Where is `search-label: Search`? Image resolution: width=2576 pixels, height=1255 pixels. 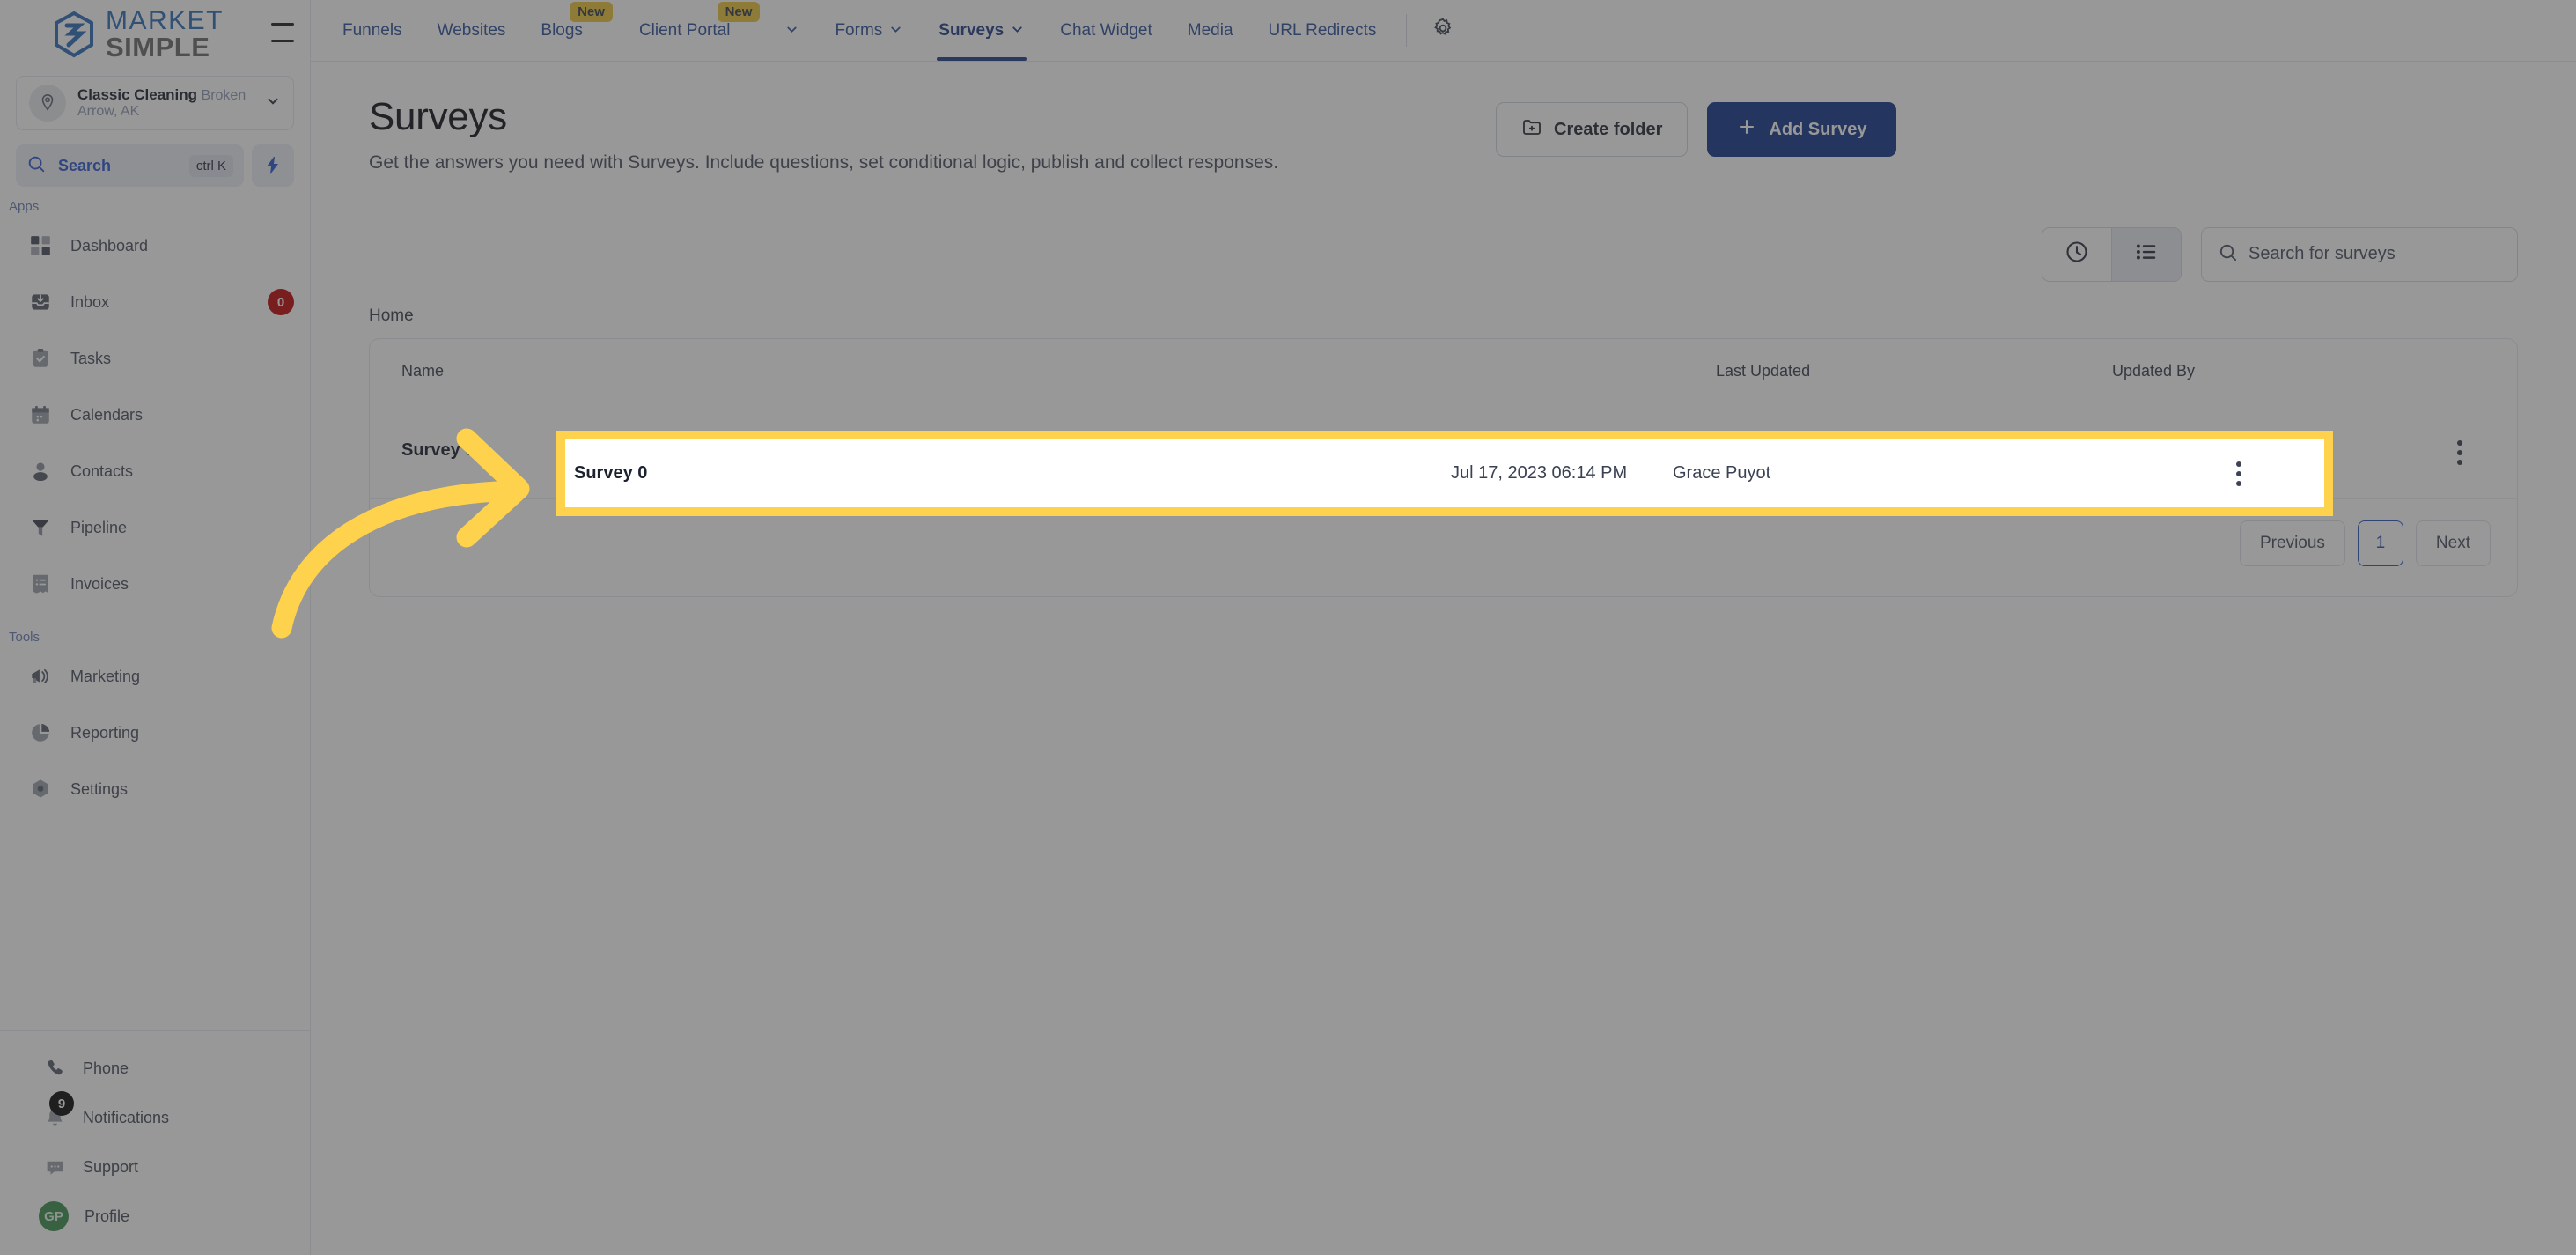 search-label: Search is located at coordinates (85, 165).